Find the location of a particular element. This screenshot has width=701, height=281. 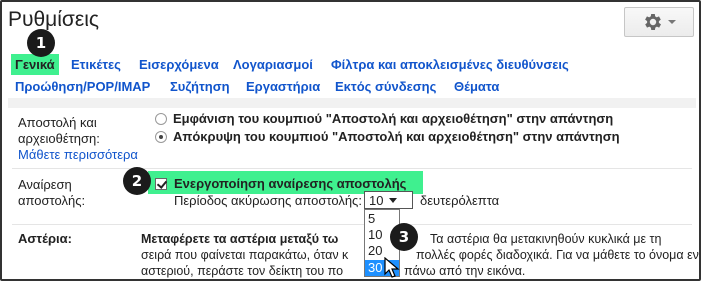

cancel-period-select: 10 is located at coordinates (388, 200).